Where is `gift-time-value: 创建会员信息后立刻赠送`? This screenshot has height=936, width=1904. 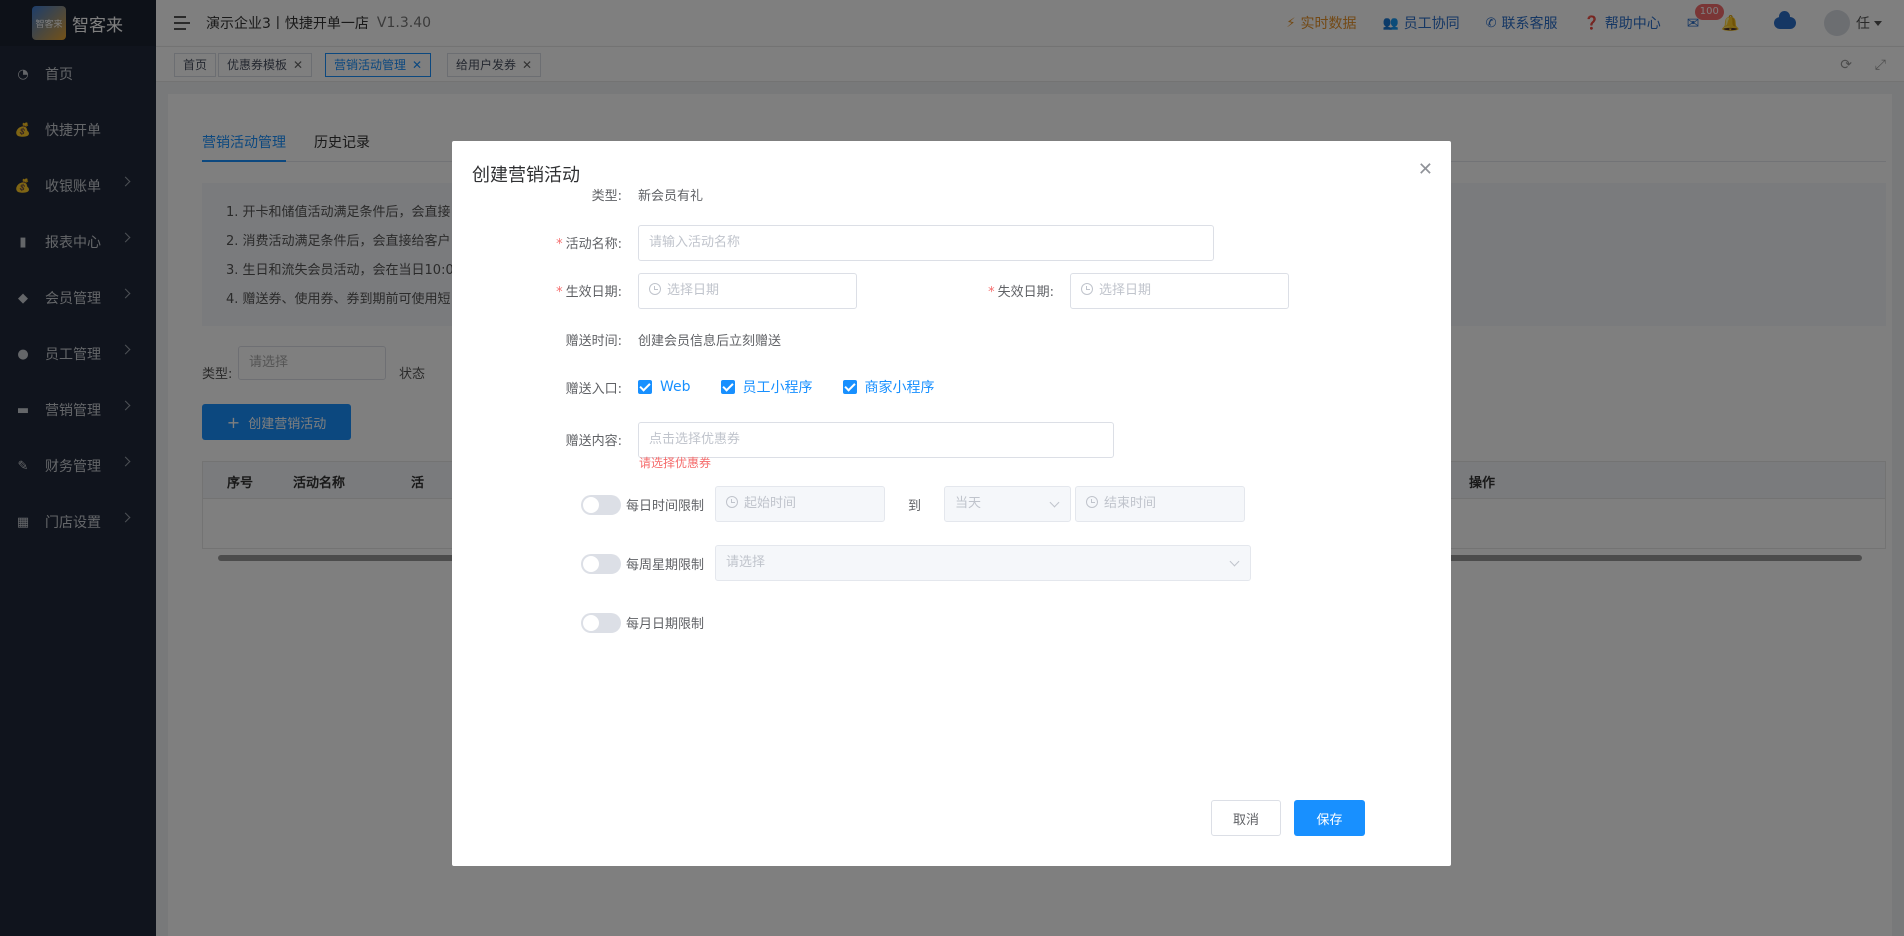
gift-time-value: 创建会员信息后立刻赠送 is located at coordinates (710, 341).